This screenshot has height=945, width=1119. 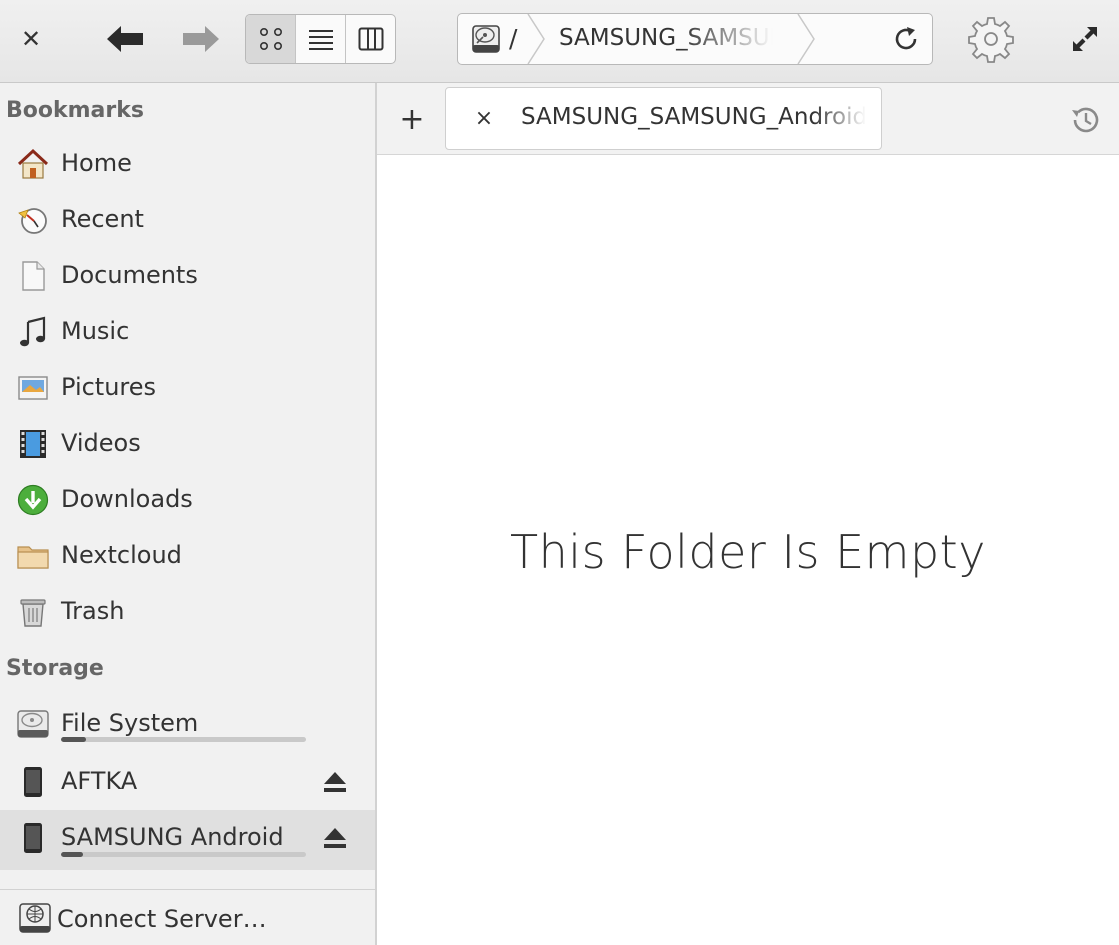 I want to click on maximize-icon, so click(x=1085, y=39).